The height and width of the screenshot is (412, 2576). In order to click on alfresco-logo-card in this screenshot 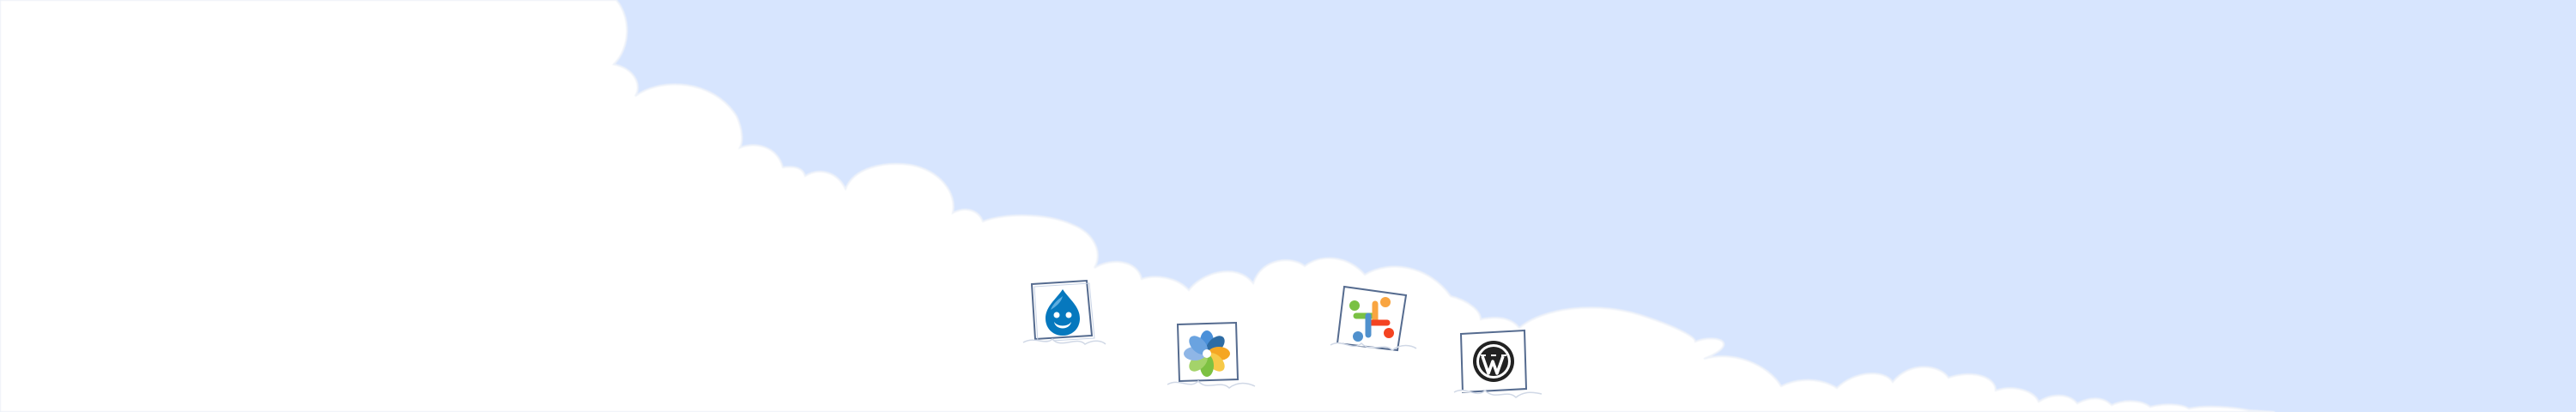, I will do `click(1211, 355)`.